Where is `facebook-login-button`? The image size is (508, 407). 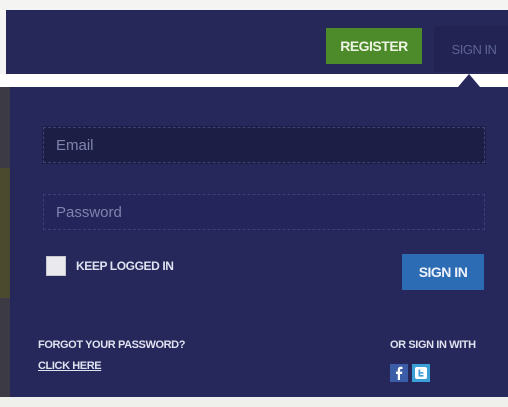
facebook-login-button is located at coordinates (399, 373).